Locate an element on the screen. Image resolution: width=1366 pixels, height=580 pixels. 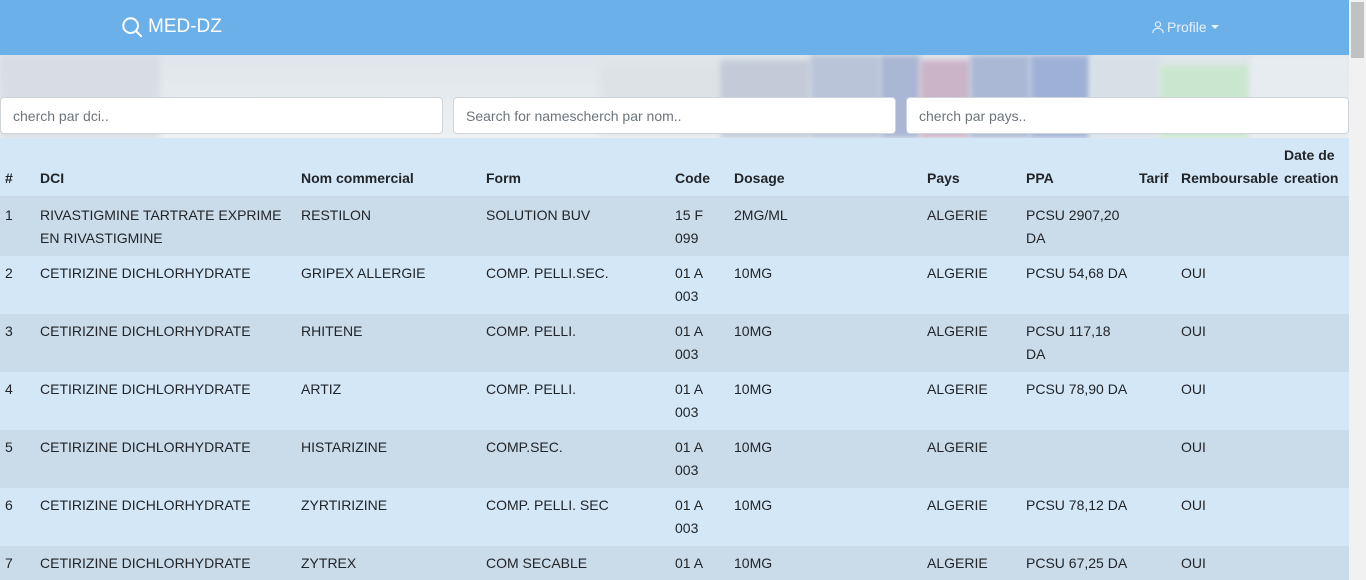
column-header-form: Form is located at coordinates (575, 168).